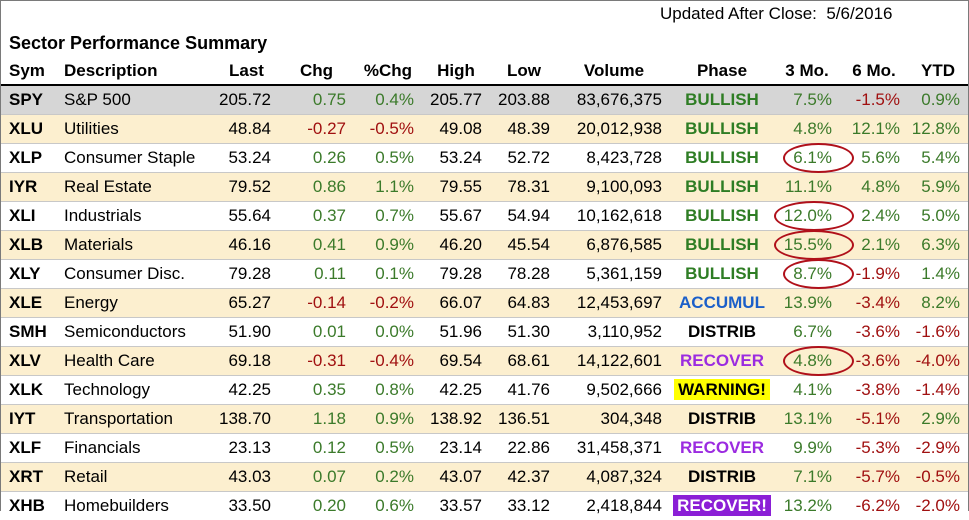 The image size is (969, 520). I want to click on col-header-sym: Sym, so click(28, 71).